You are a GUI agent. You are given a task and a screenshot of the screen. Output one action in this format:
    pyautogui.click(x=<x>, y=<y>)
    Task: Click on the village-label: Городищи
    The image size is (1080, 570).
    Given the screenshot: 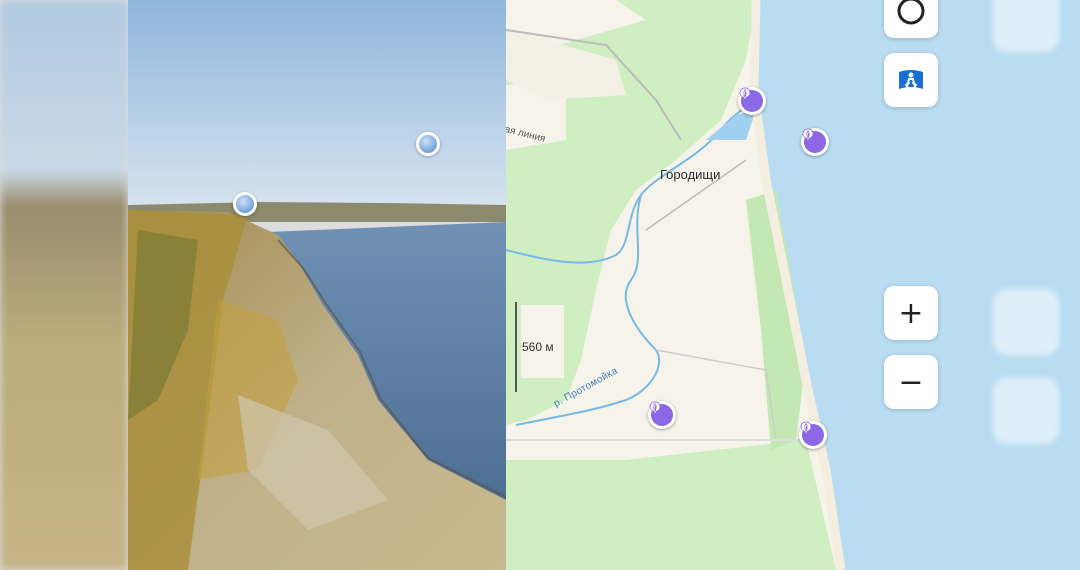 What is the action you would take?
    pyautogui.click(x=690, y=174)
    